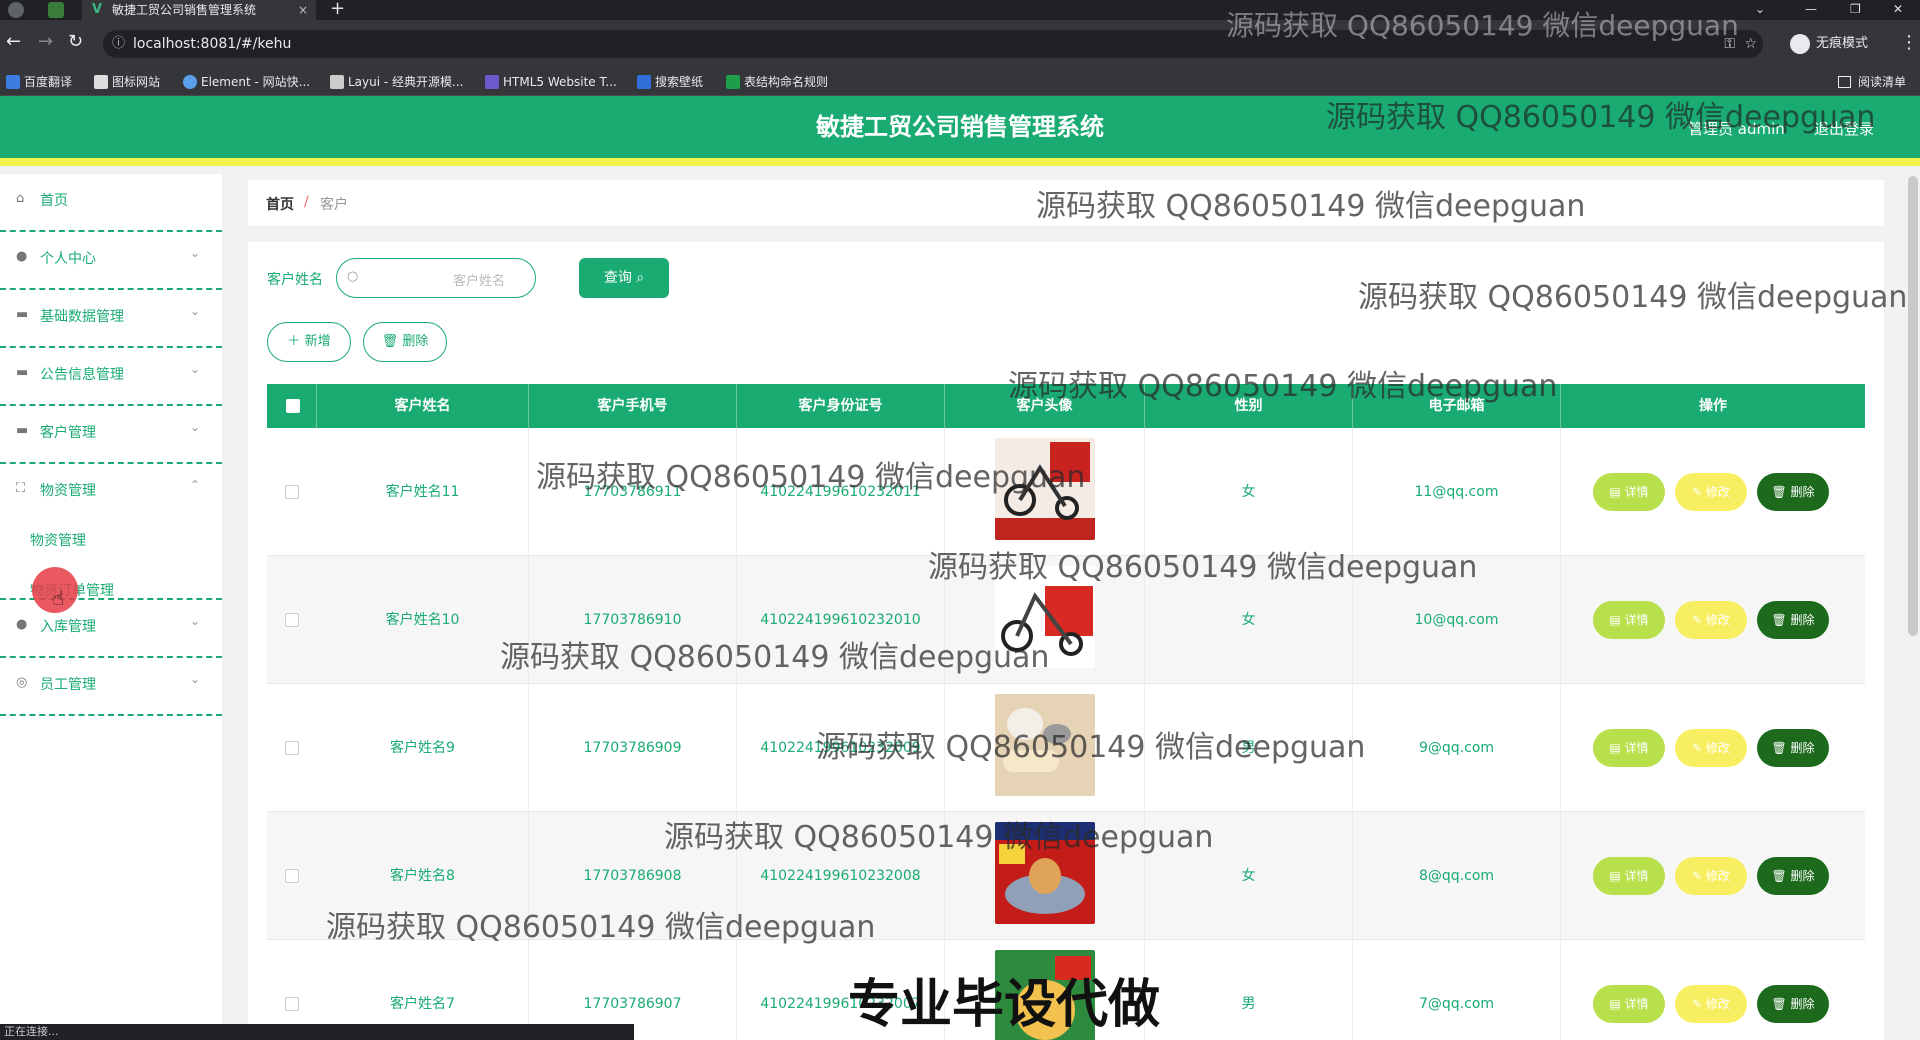  What do you see at coordinates (38, 82) in the screenshot?
I see `bookmark-item: 百度翻译` at bounding box center [38, 82].